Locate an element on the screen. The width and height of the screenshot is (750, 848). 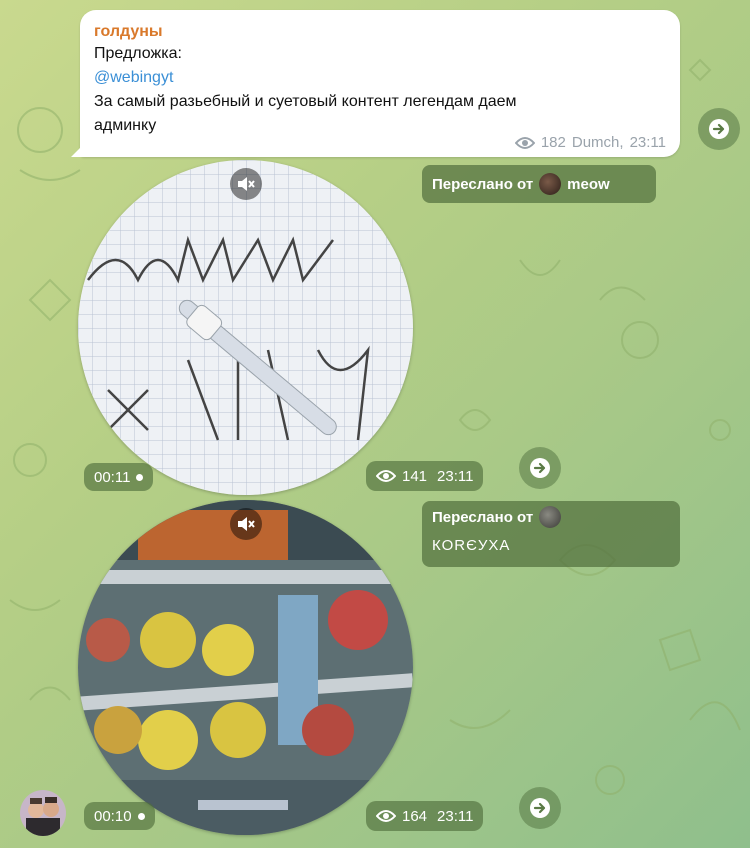
message-mention-link: @webingyt is located at coordinates (380, 78).